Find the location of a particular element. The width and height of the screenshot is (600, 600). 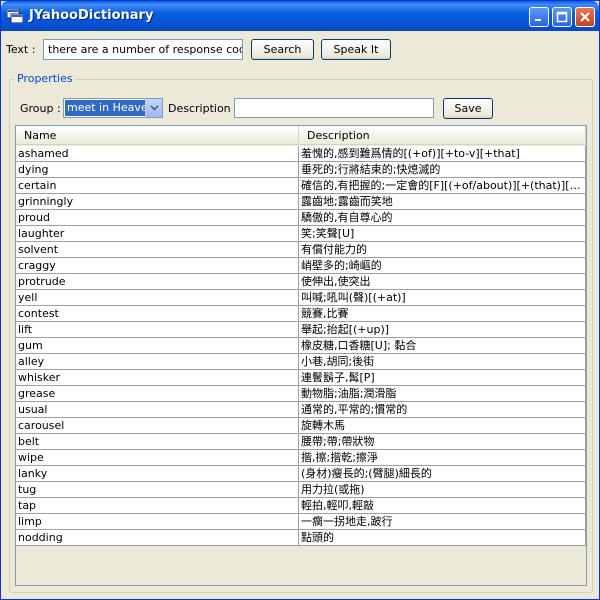

table-row: alley 小巷,胡同;後街 is located at coordinates (301, 362).